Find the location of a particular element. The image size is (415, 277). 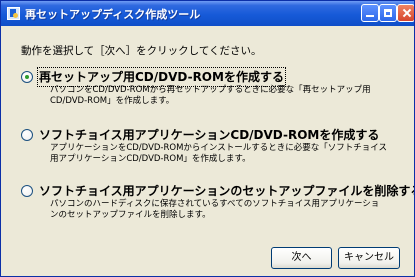

instruction-text: 動作を選択して［次へ］をクリックしてください。 is located at coordinates (141, 51).